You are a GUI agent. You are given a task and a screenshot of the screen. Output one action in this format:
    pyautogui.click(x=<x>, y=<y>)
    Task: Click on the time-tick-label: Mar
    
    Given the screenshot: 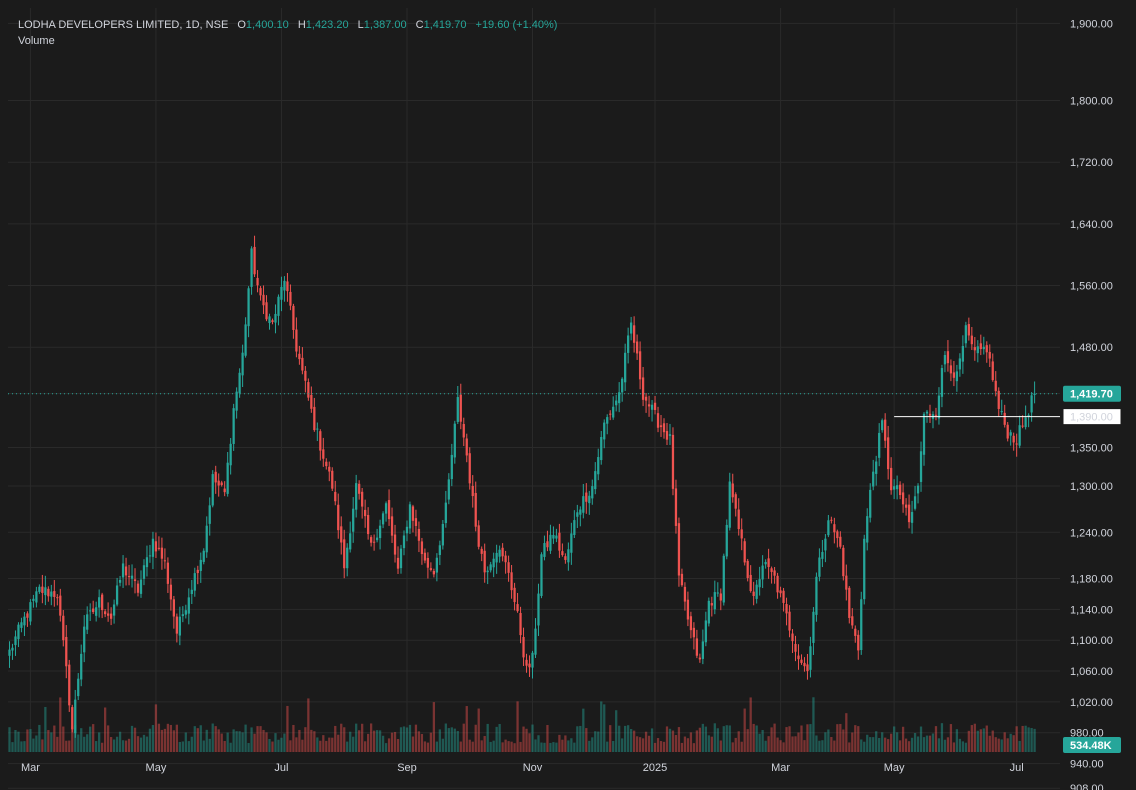 What is the action you would take?
    pyautogui.click(x=30, y=768)
    